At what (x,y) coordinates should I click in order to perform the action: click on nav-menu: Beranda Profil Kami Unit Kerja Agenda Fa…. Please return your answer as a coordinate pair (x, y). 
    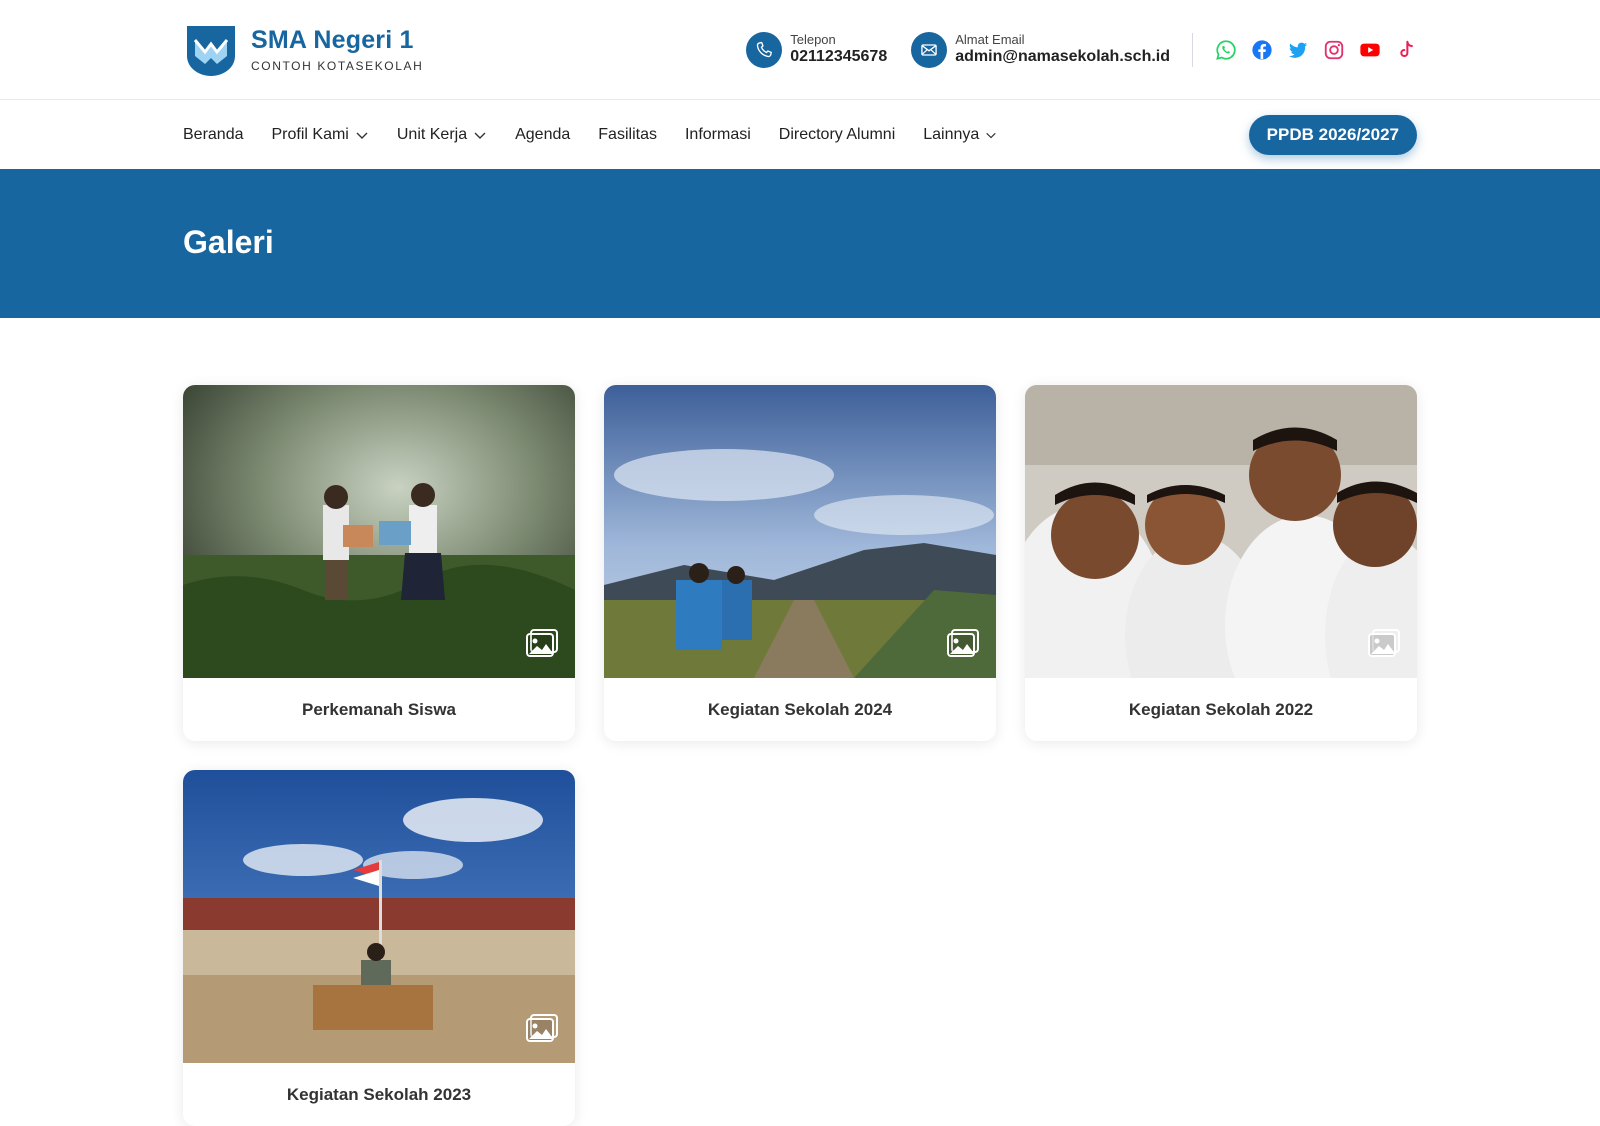
    Looking at the image, I should click on (604, 135).